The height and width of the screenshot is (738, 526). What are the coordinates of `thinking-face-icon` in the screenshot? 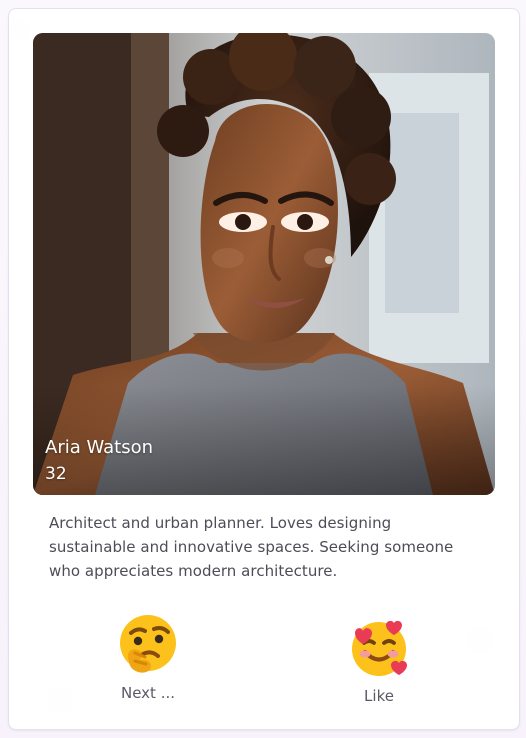 It's located at (148, 644).